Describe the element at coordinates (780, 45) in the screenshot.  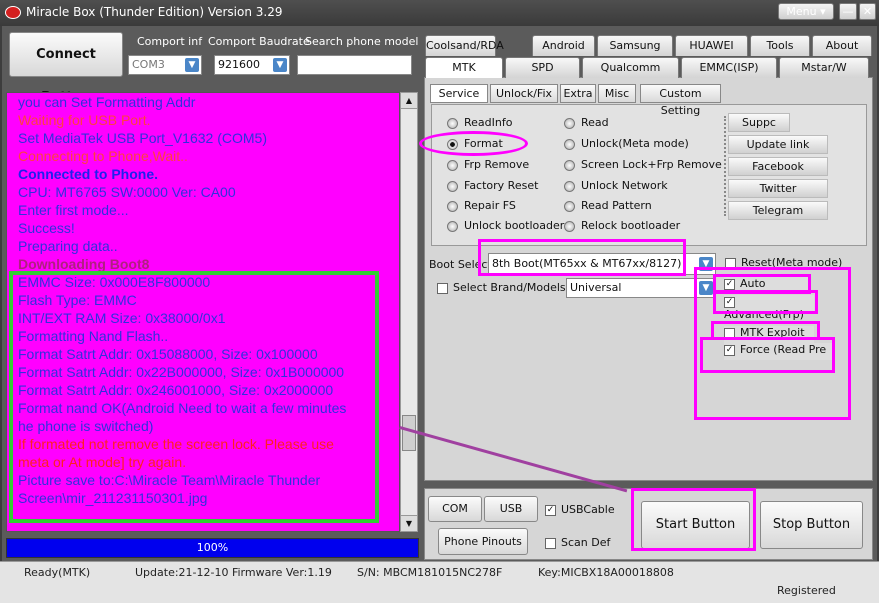
I see `tab-tools: Tools` at that location.